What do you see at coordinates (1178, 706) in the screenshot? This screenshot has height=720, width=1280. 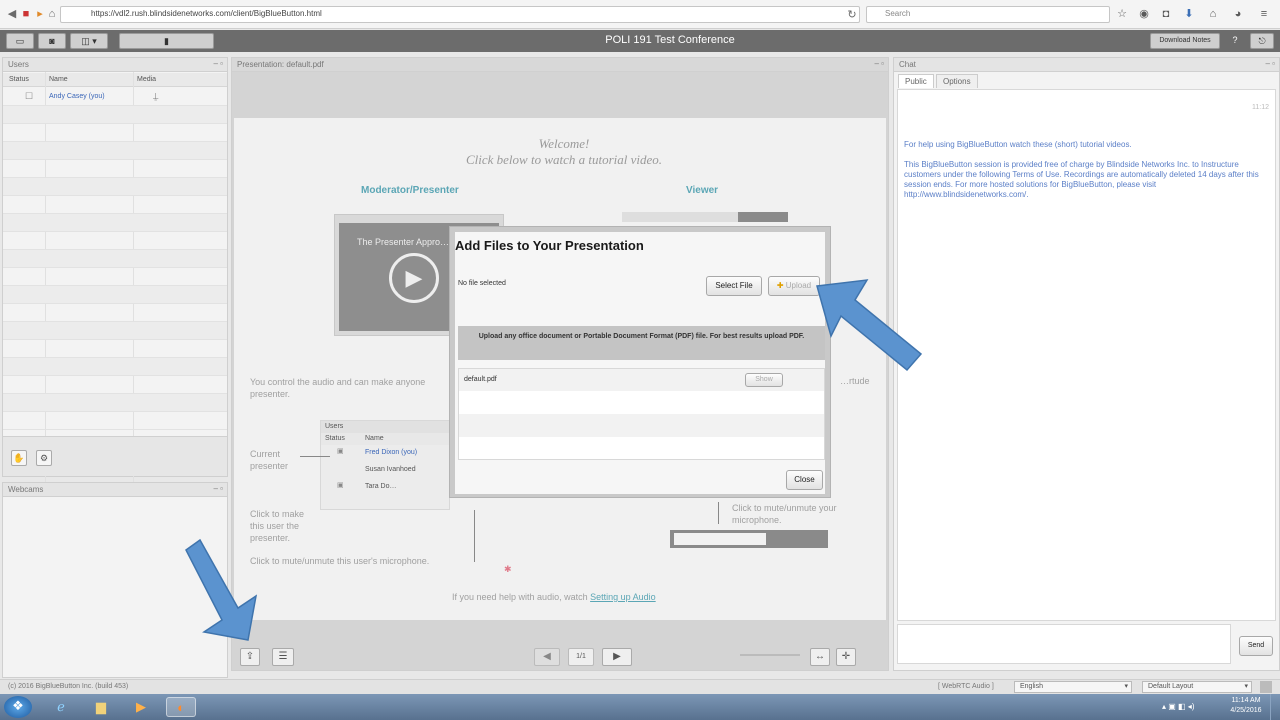 I see `tray-icons: ▴ ▣ ◧ ◂)` at bounding box center [1178, 706].